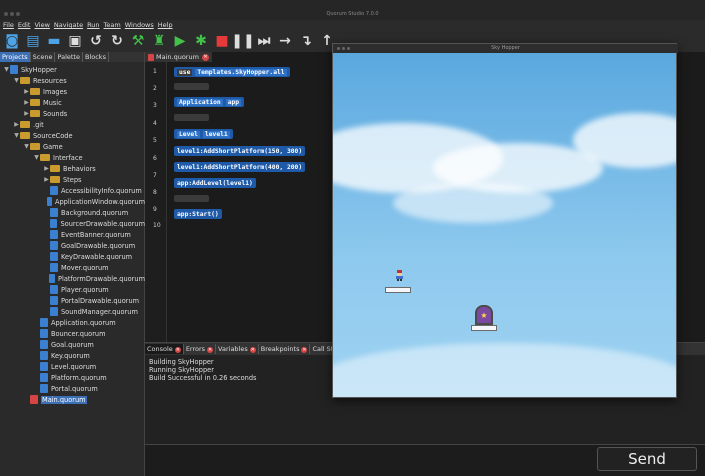  Describe the element at coordinates (72, 289) in the screenshot. I see `tree-item: Player.quorum` at that location.